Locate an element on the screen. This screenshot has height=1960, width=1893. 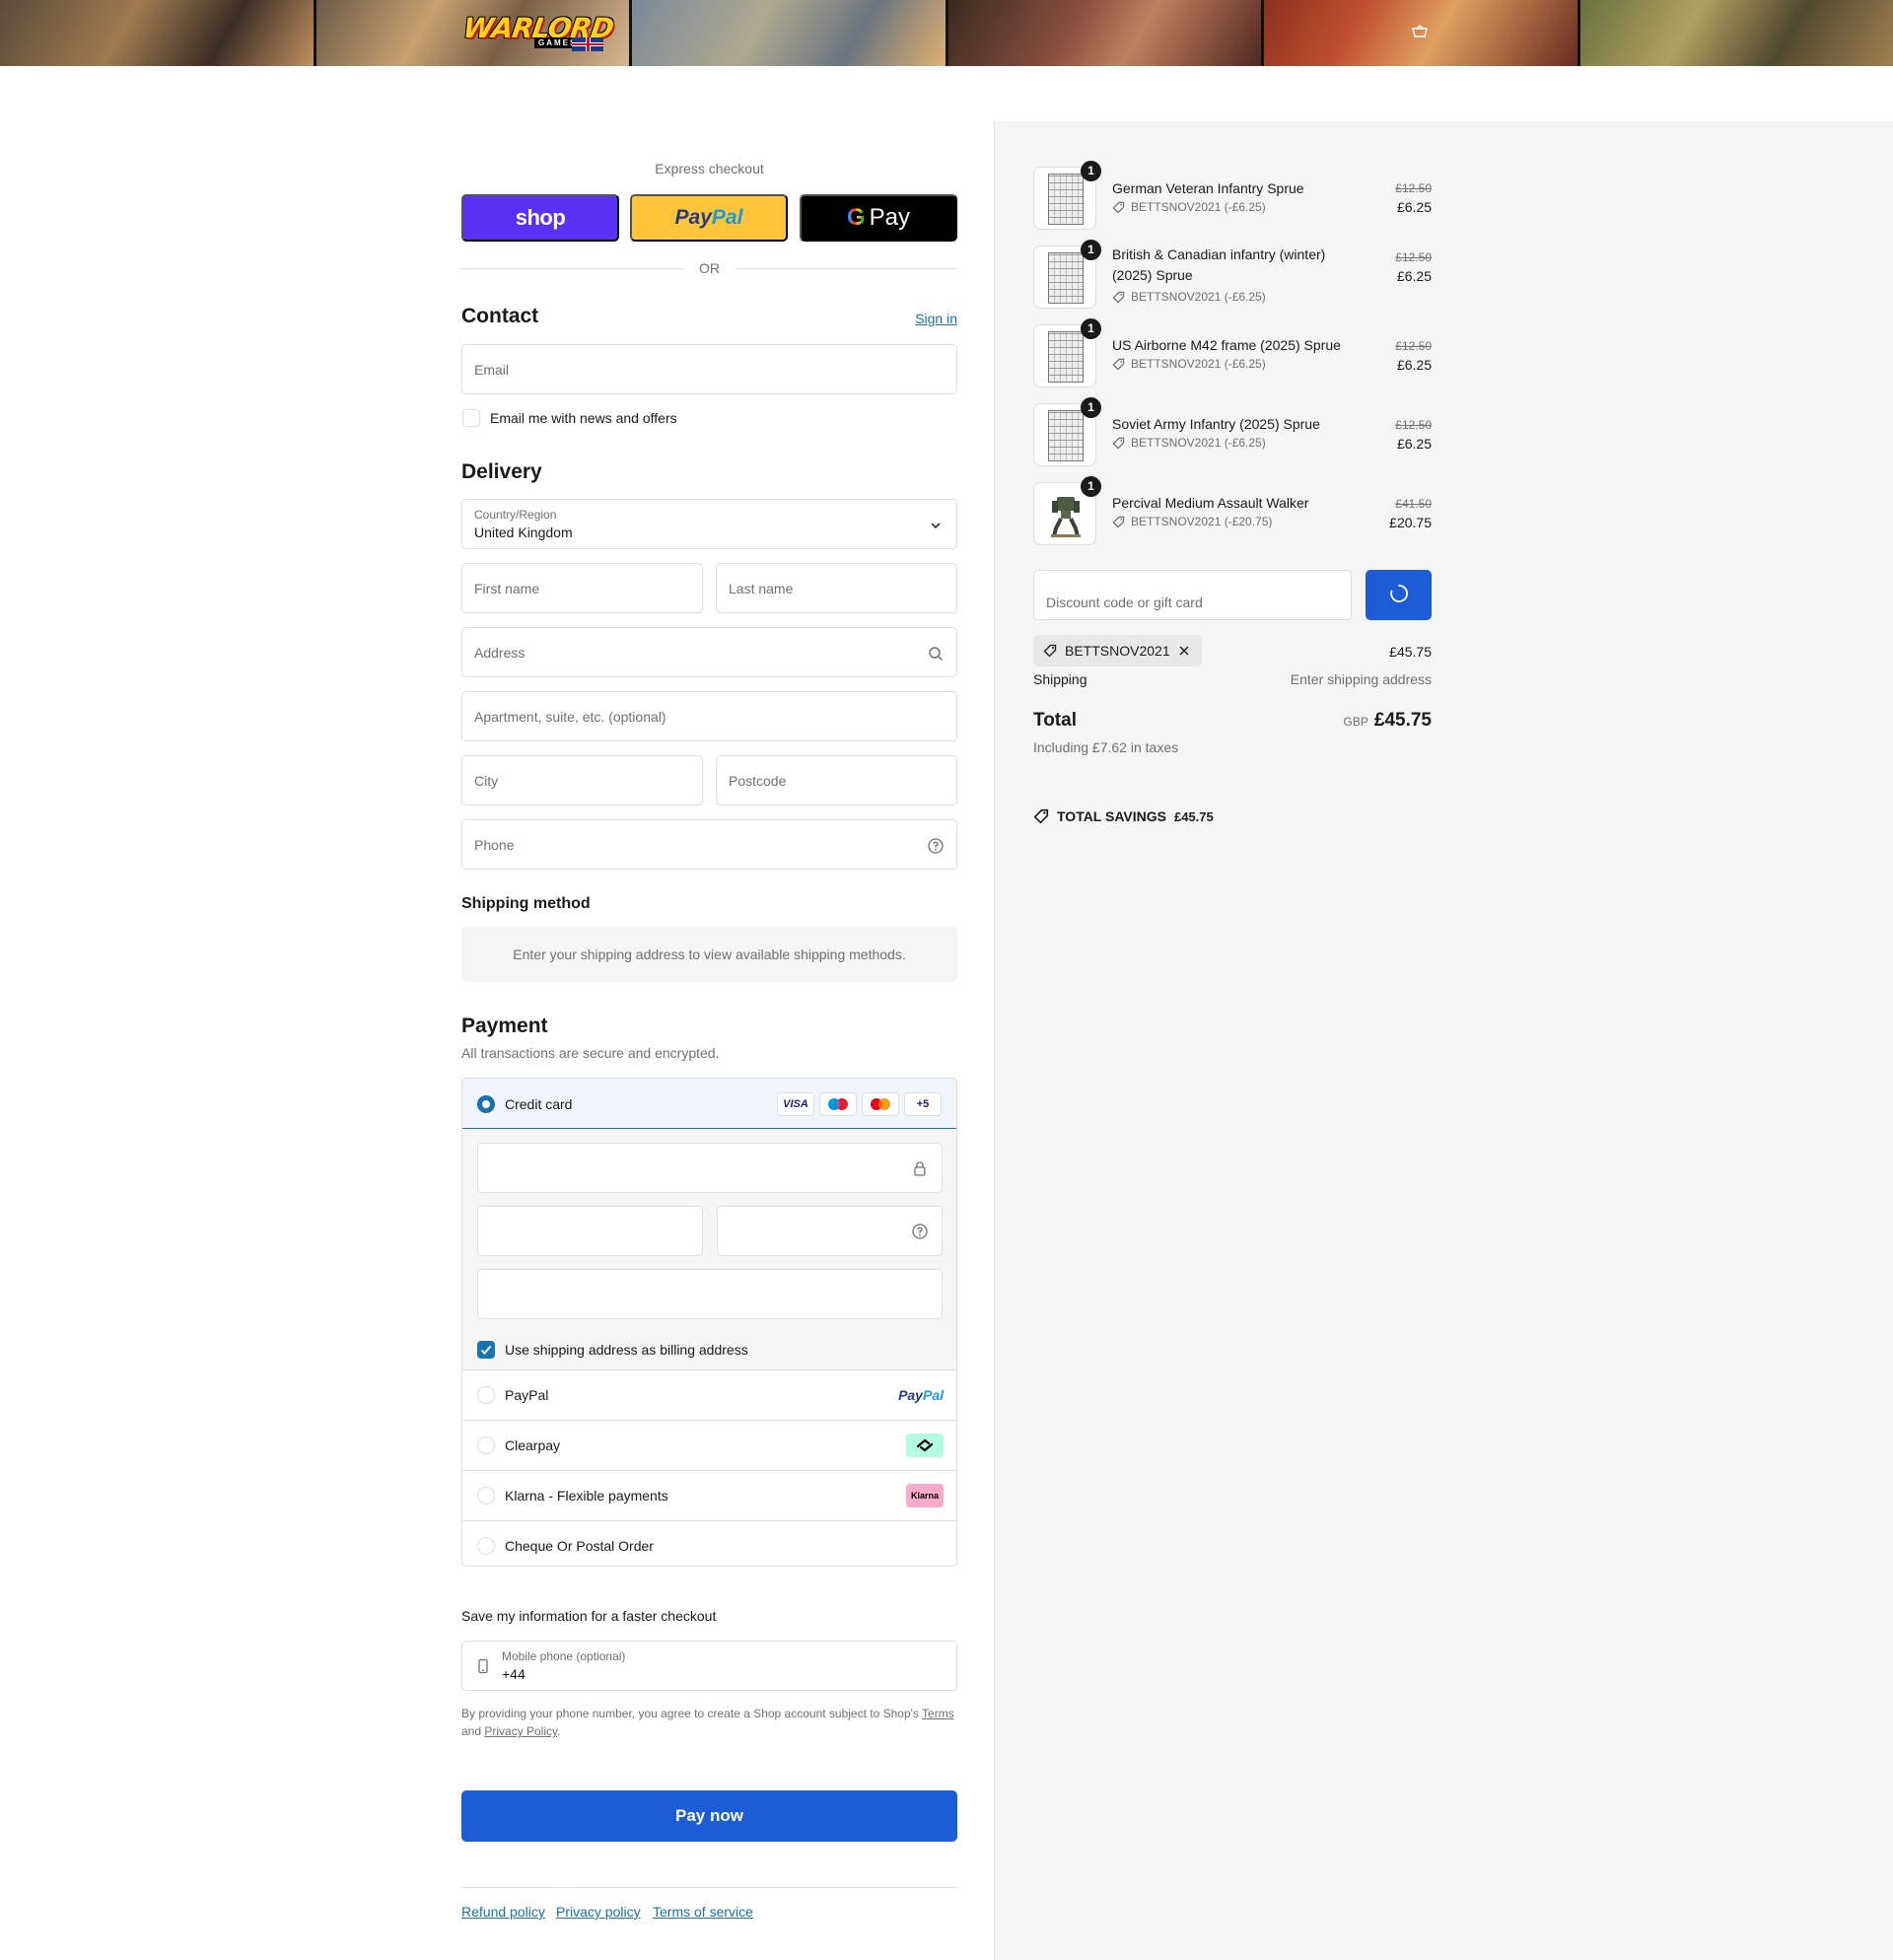
discount-code-input: Discount code or gift card is located at coordinates (1192, 595).